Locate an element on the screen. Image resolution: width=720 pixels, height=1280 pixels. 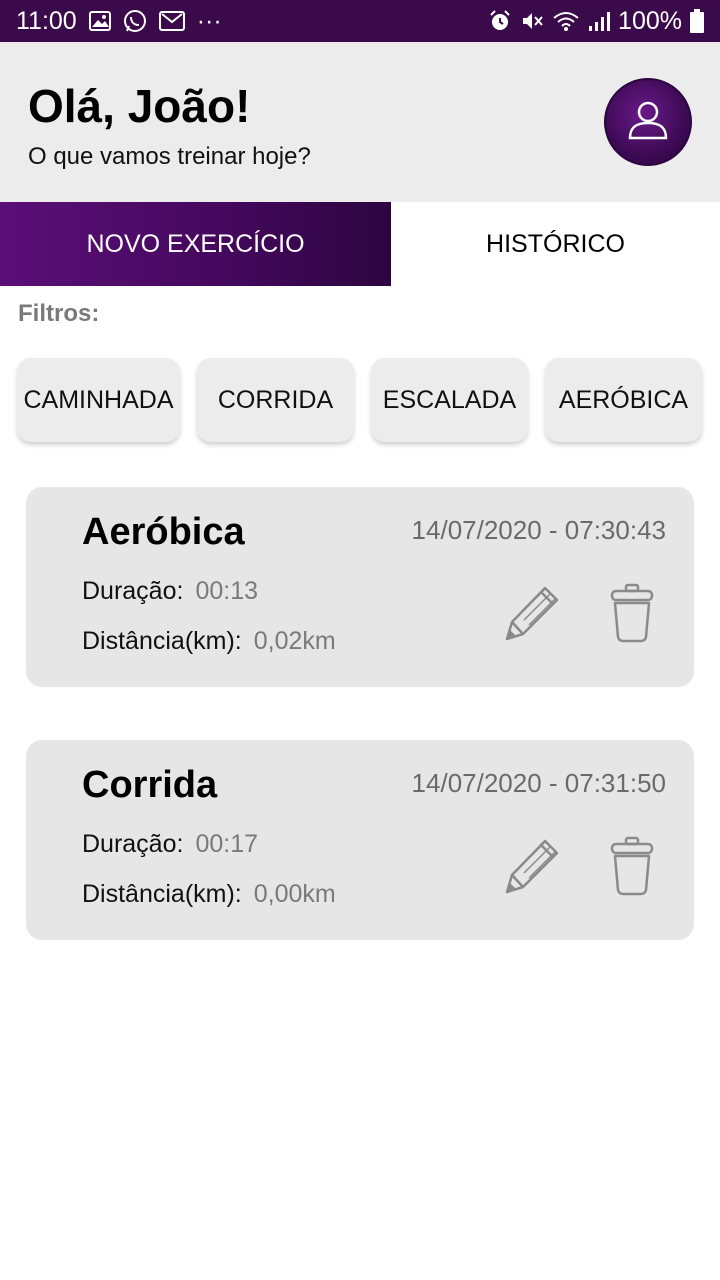
filters-label: Filtros: is located at coordinates (59, 313).